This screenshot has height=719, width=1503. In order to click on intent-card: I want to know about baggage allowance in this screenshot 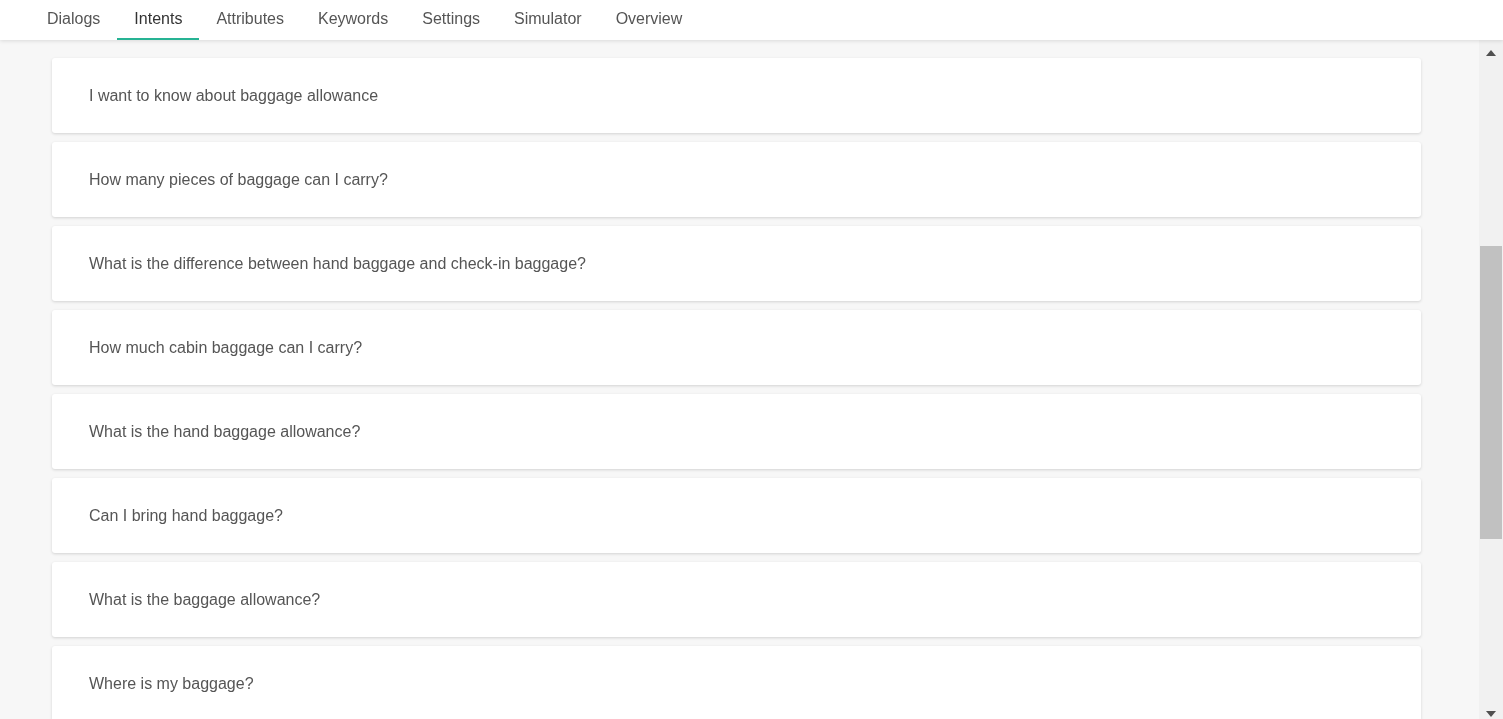, I will do `click(736, 95)`.